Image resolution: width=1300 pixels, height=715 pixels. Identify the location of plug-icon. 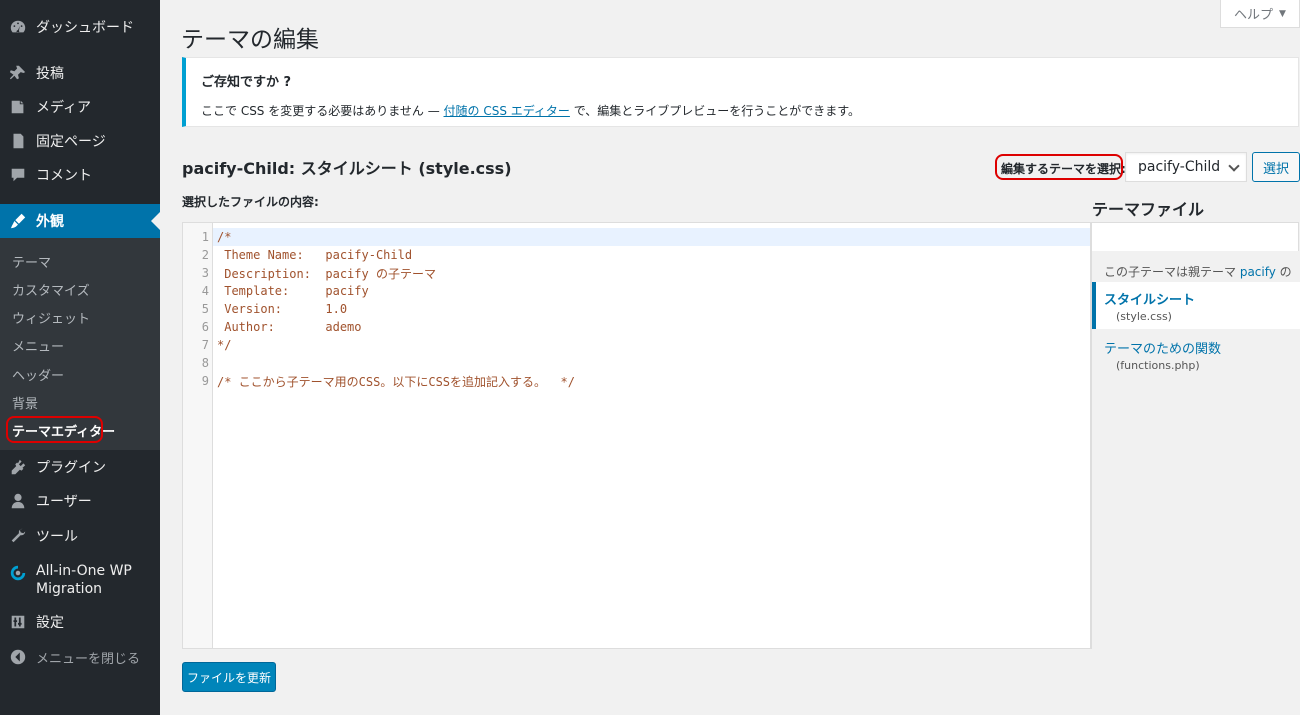
(18, 467).